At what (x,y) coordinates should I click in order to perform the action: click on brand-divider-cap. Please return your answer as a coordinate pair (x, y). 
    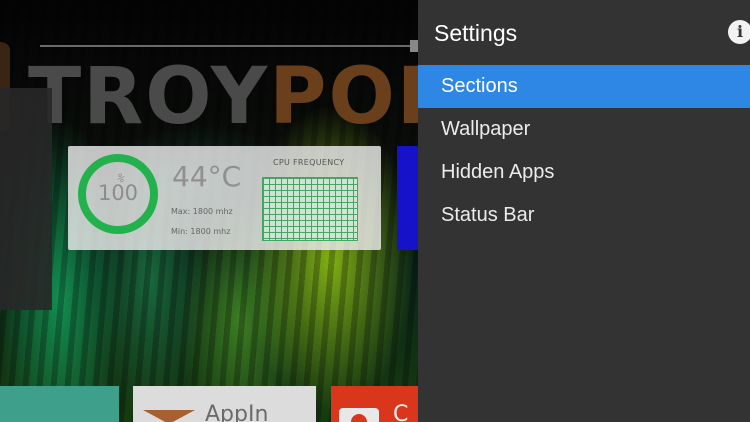
    Looking at the image, I should click on (414, 46).